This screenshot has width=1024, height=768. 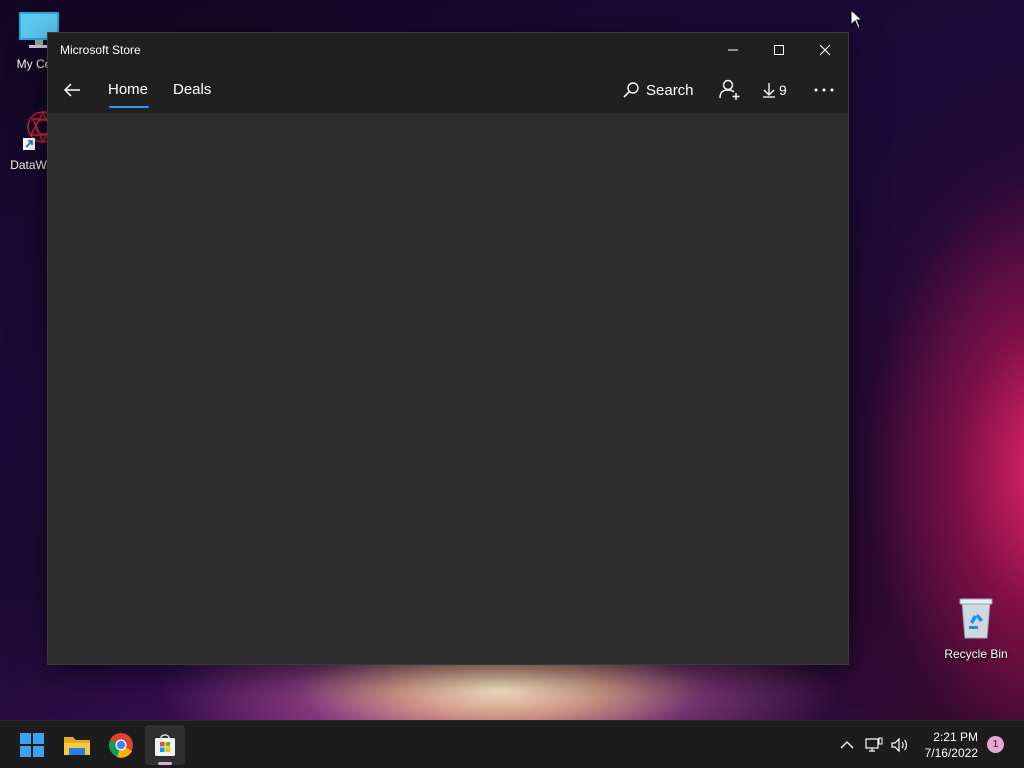 I want to click on clock-date: 7/16/2022, so click(x=951, y=753).